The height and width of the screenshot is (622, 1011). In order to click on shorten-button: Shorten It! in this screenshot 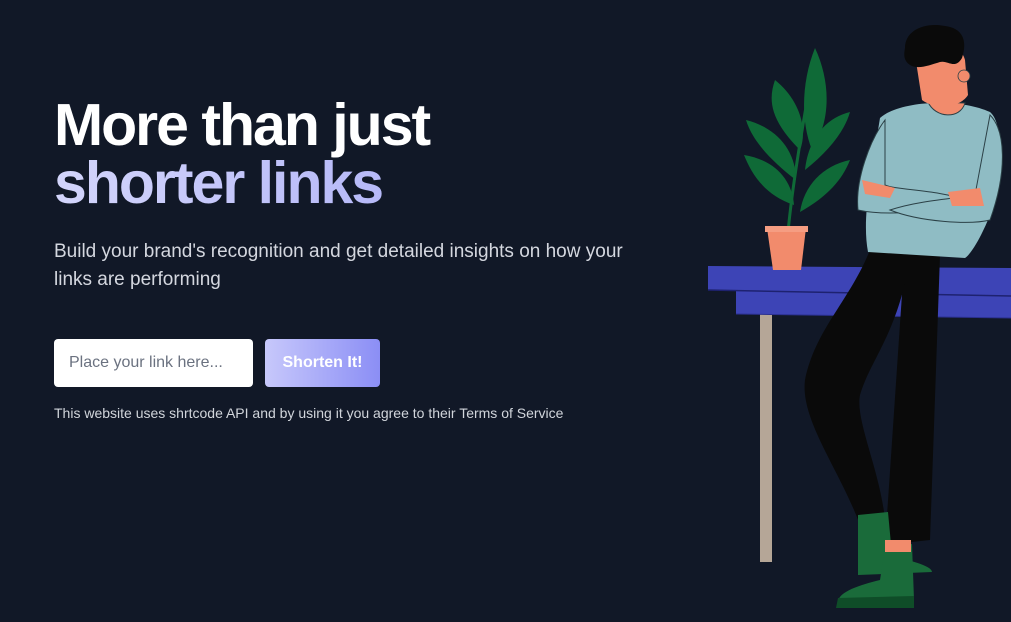, I will do `click(322, 363)`.